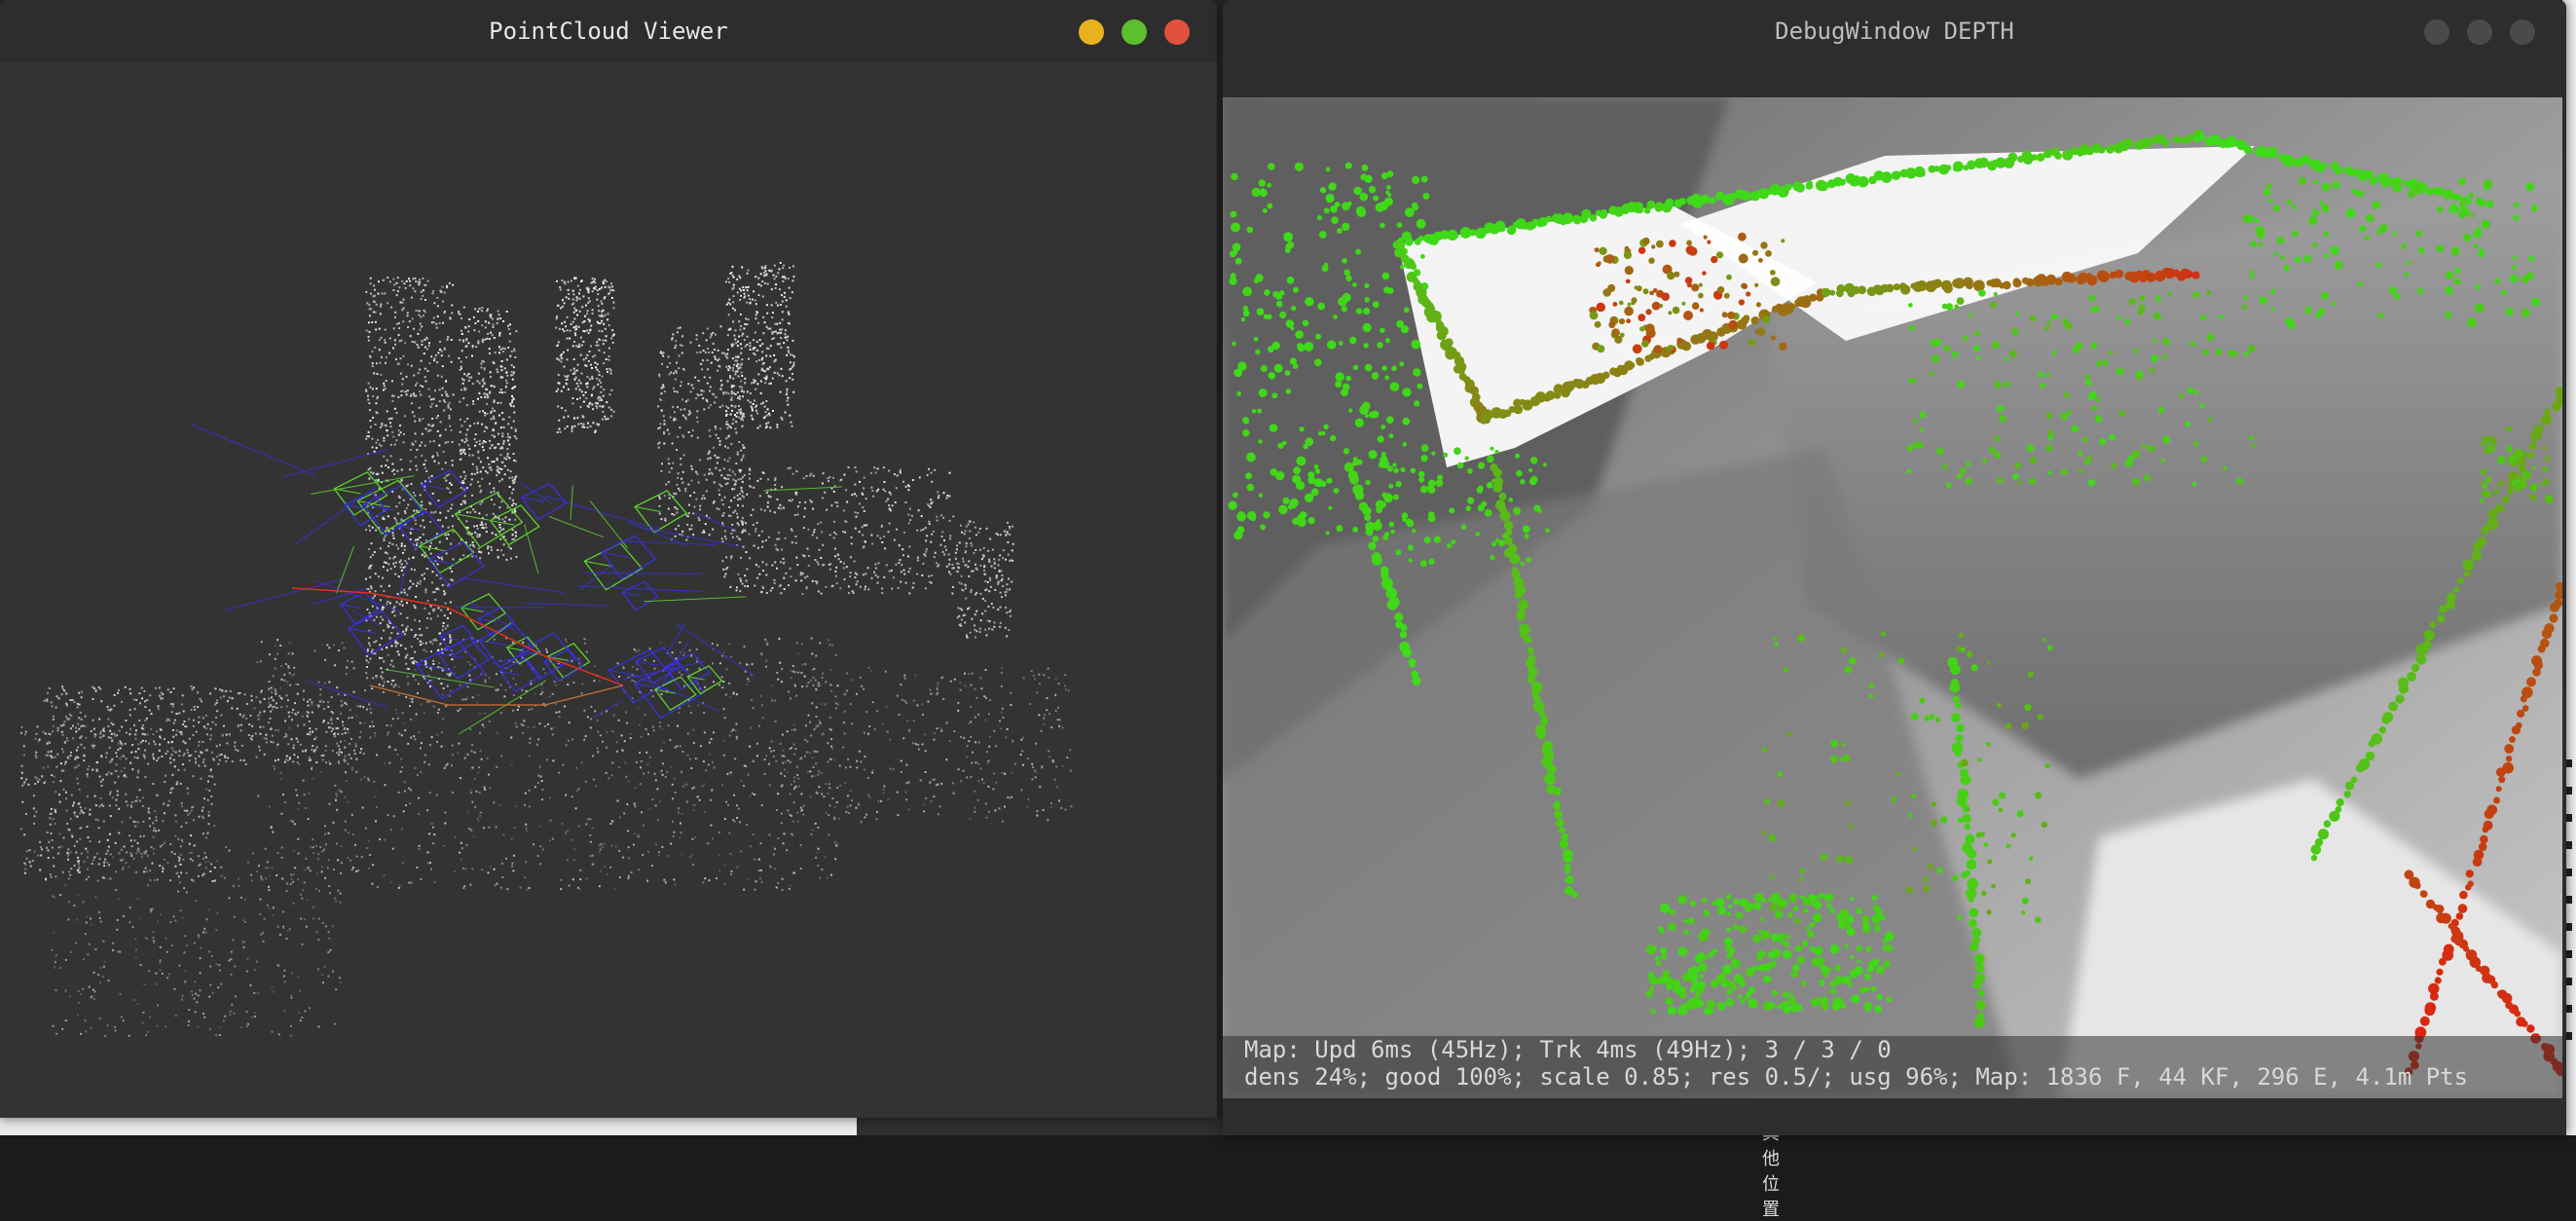 Image resolution: width=2576 pixels, height=1221 pixels. Describe the element at coordinates (2569, 905) in the screenshot. I see `background-window-text-fragments` at that location.